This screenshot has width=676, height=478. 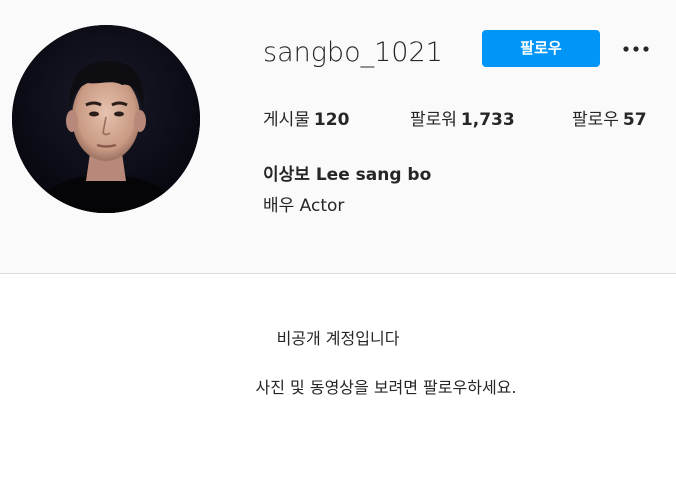 I want to click on display-name: 이상보 Lee sang bo, so click(x=347, y=175).